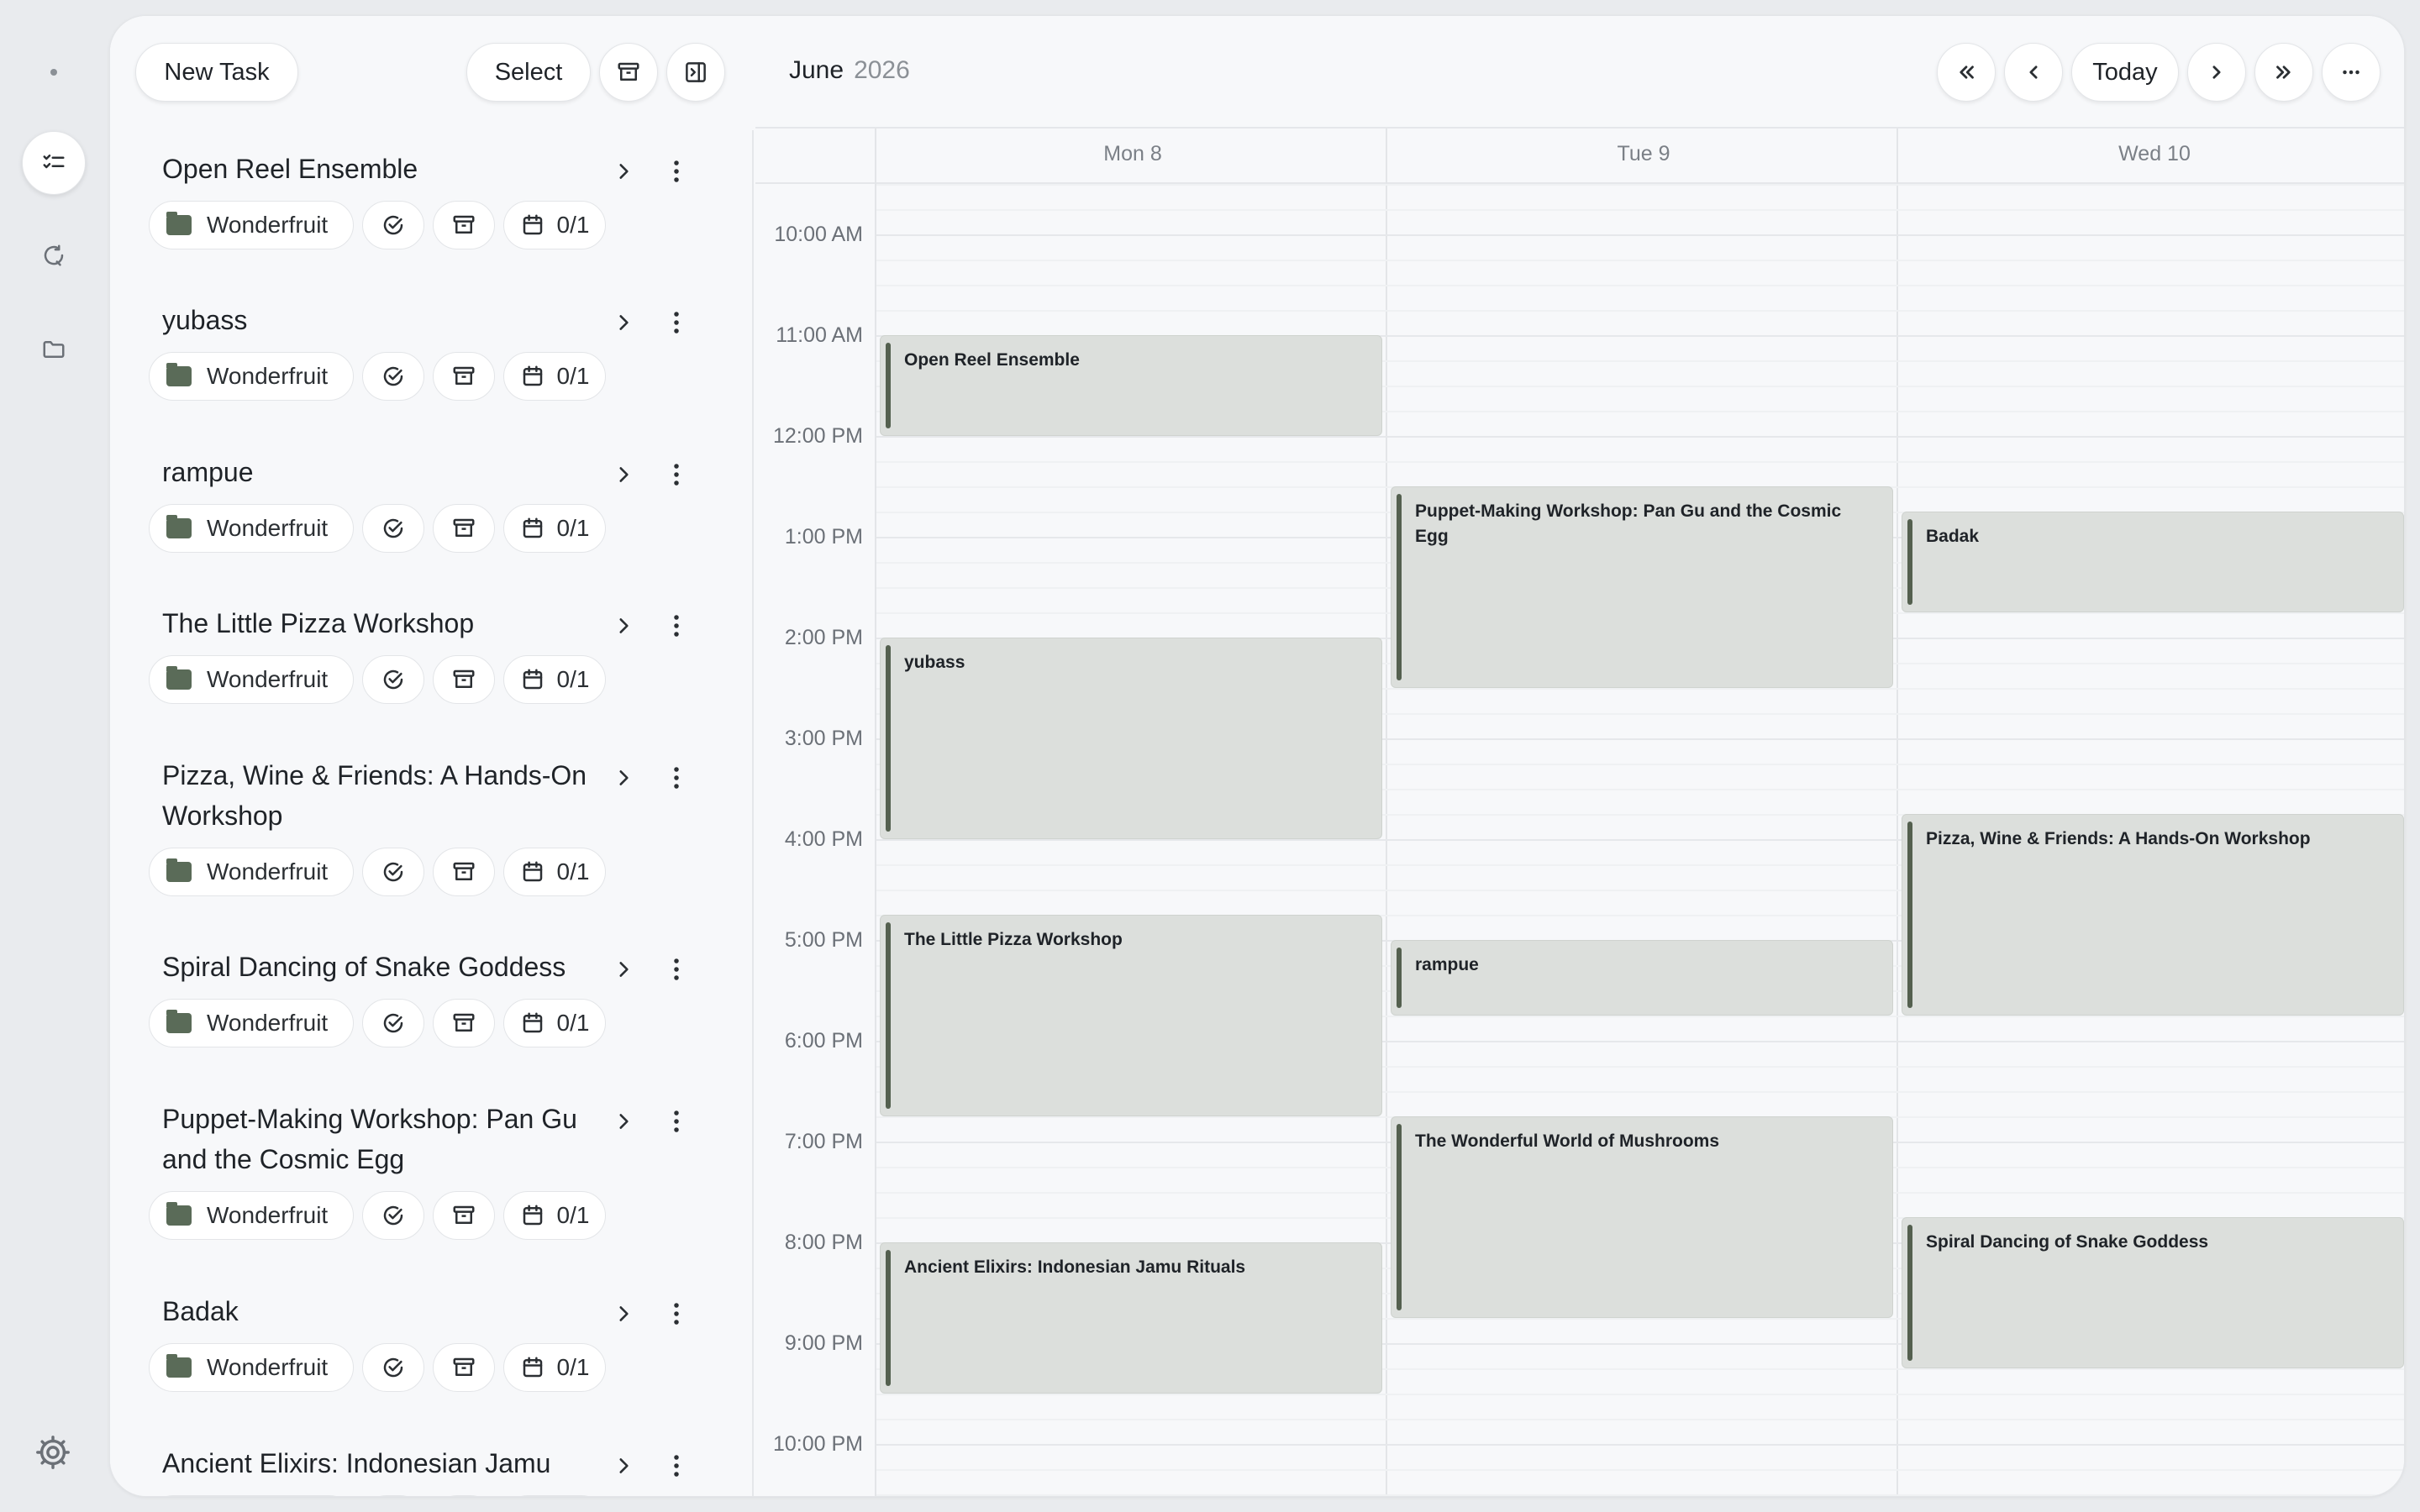 Image resolution: width=2420 pixels, height=1512 pixels. What do you see at coordinates (2153, 562) in the screenshot?
I see `calendar-event: Badak` at bounding box center [2153, 562].